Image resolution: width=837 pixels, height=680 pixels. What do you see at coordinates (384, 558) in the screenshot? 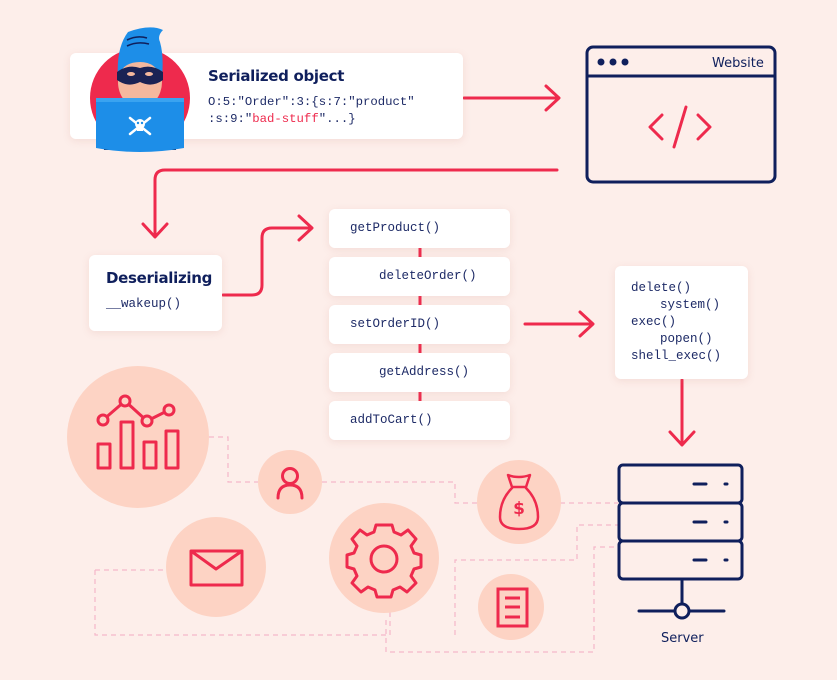
I see `gear-icon` at bounding box center [384, 558].